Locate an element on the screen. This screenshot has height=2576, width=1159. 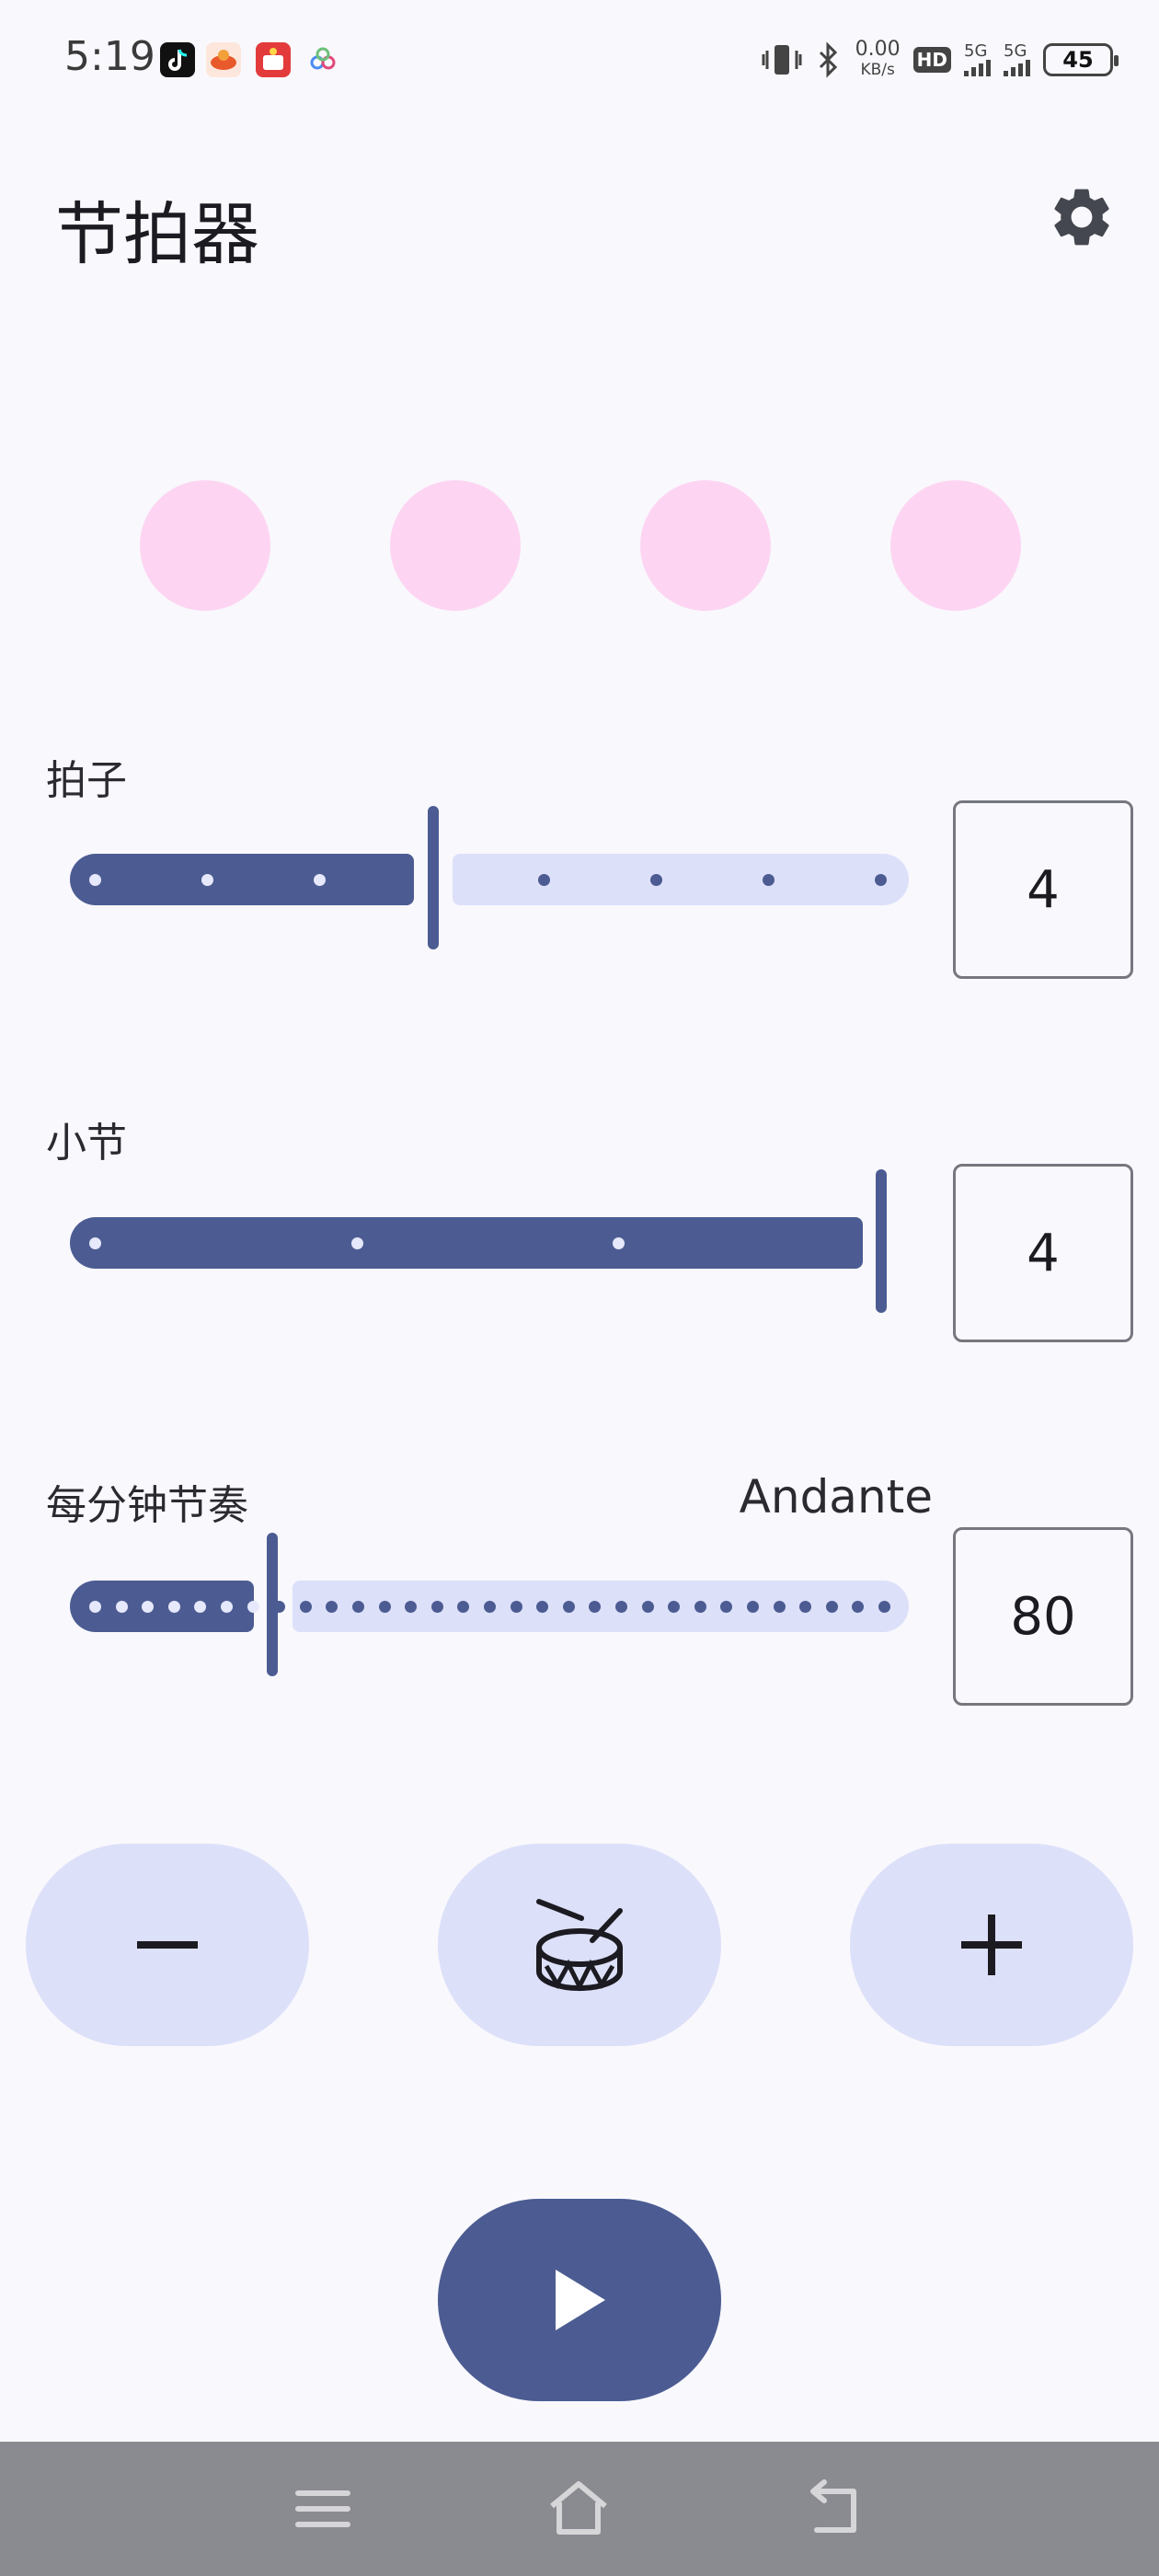
menu-icon is located at coordinates (322, 2508).